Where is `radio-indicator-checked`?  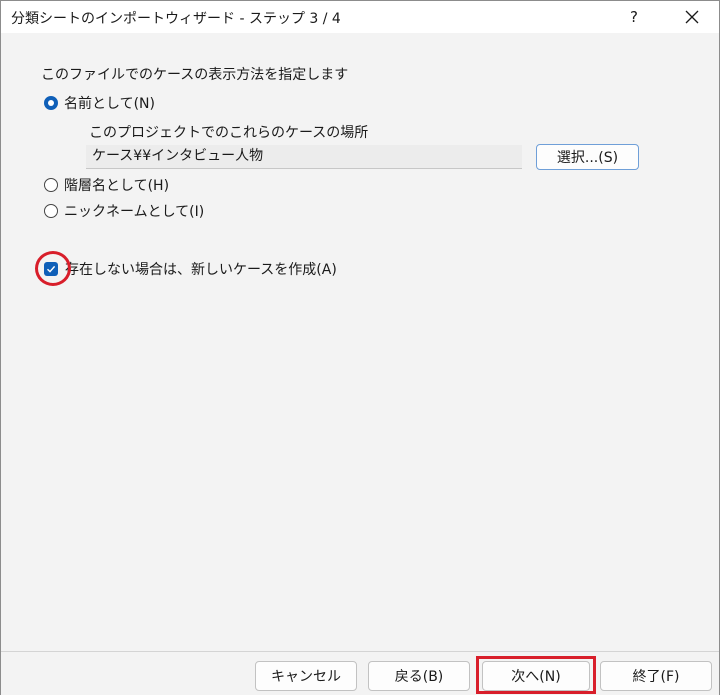 radio-indicator-checked is located at coordinates (51, 103).